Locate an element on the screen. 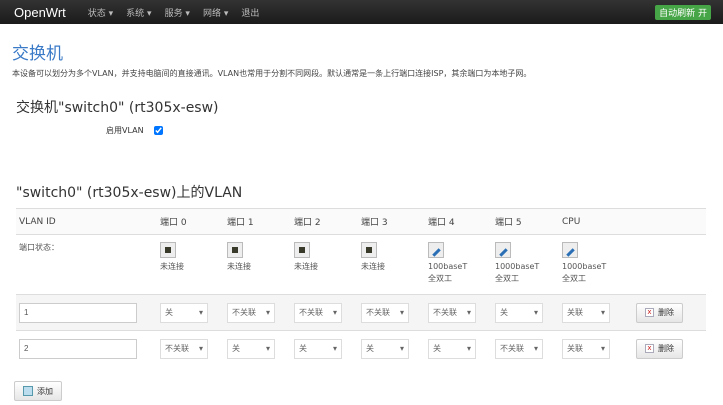 This screenshot has width=723, height=405. menu-status: 状态 ▾ is located at coordinates (100, 12).